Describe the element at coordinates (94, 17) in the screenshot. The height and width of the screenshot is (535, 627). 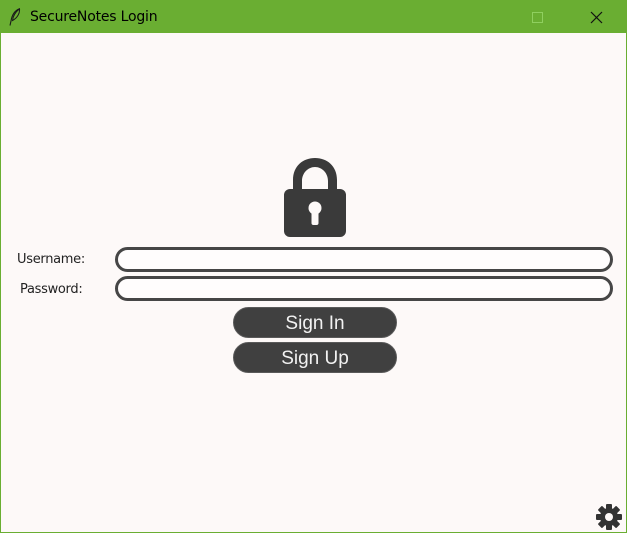
I see `window-title: SecureNotes Login` at that location.